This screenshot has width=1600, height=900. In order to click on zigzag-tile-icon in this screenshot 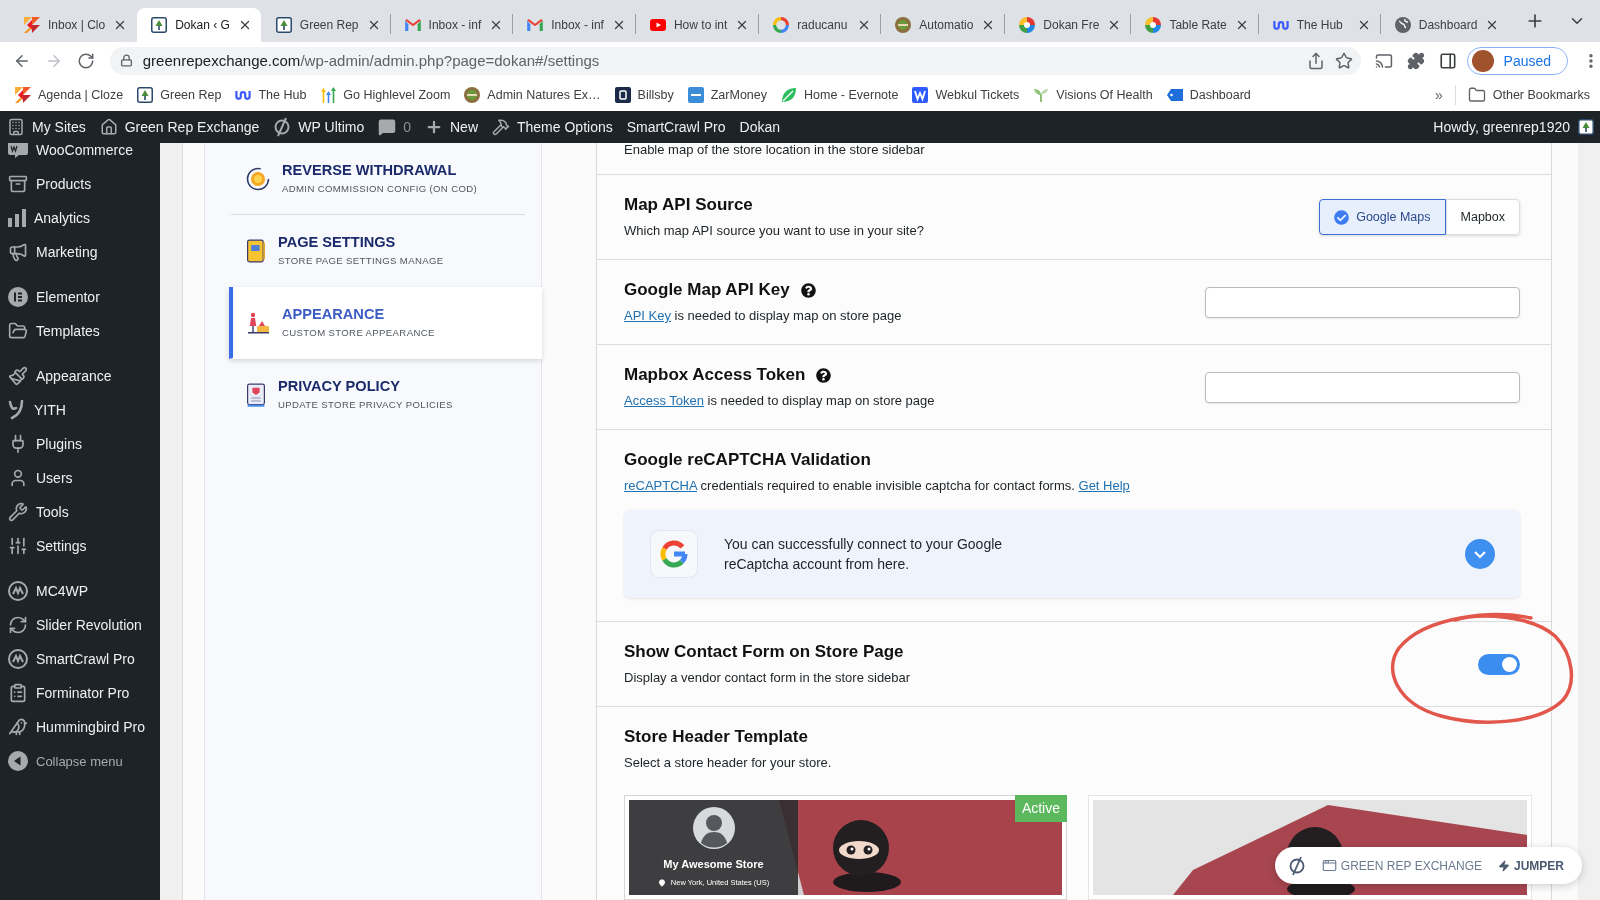, I will do `click(920, 95)`.